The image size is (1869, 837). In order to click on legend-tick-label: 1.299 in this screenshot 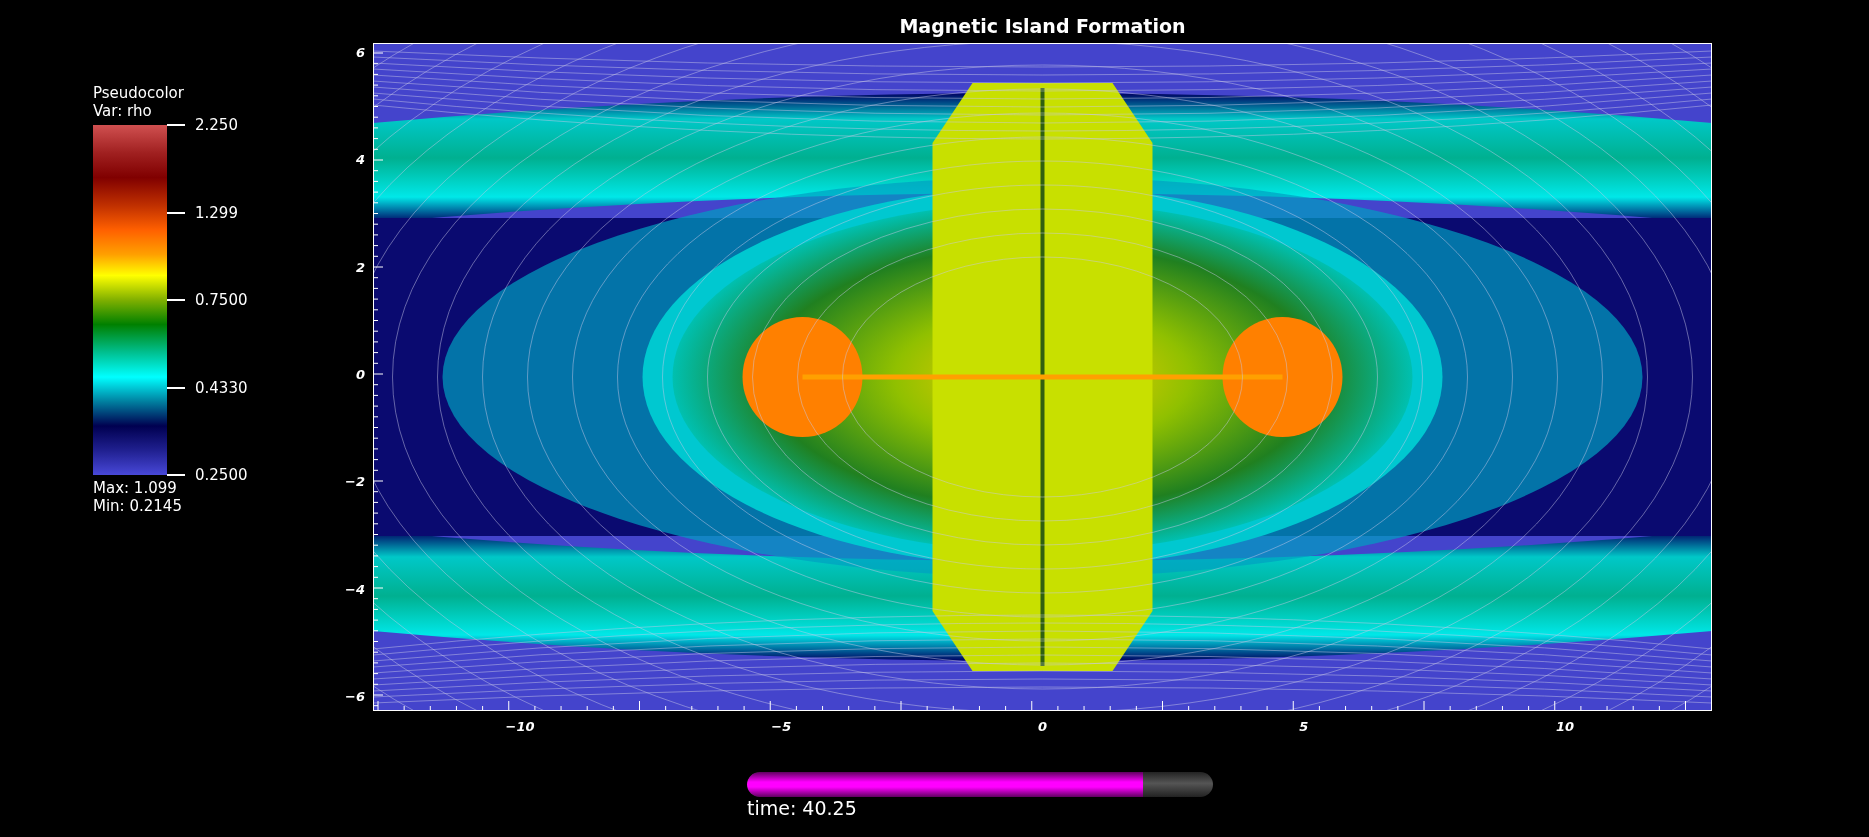, I will do `click(216, 212)`.